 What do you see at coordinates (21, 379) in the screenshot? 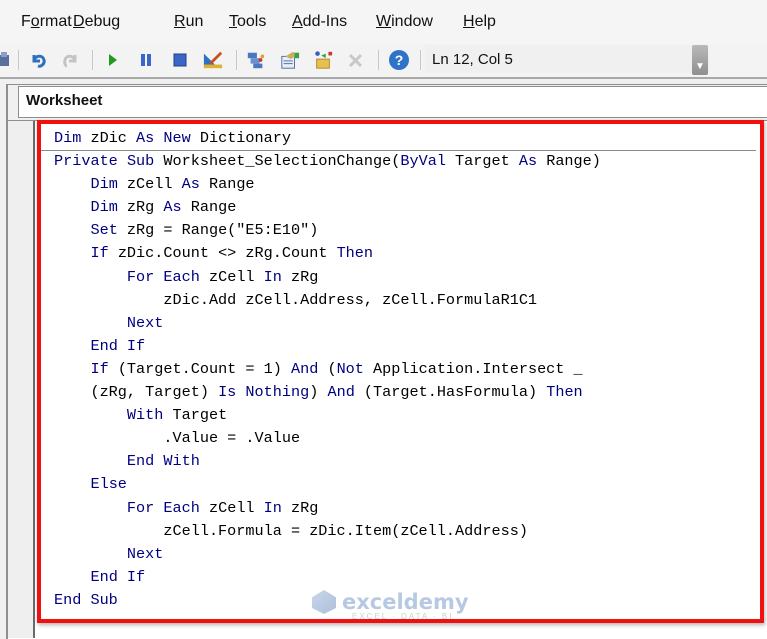
I see `margin-indicator-bar` at bounding box center [21, 379].